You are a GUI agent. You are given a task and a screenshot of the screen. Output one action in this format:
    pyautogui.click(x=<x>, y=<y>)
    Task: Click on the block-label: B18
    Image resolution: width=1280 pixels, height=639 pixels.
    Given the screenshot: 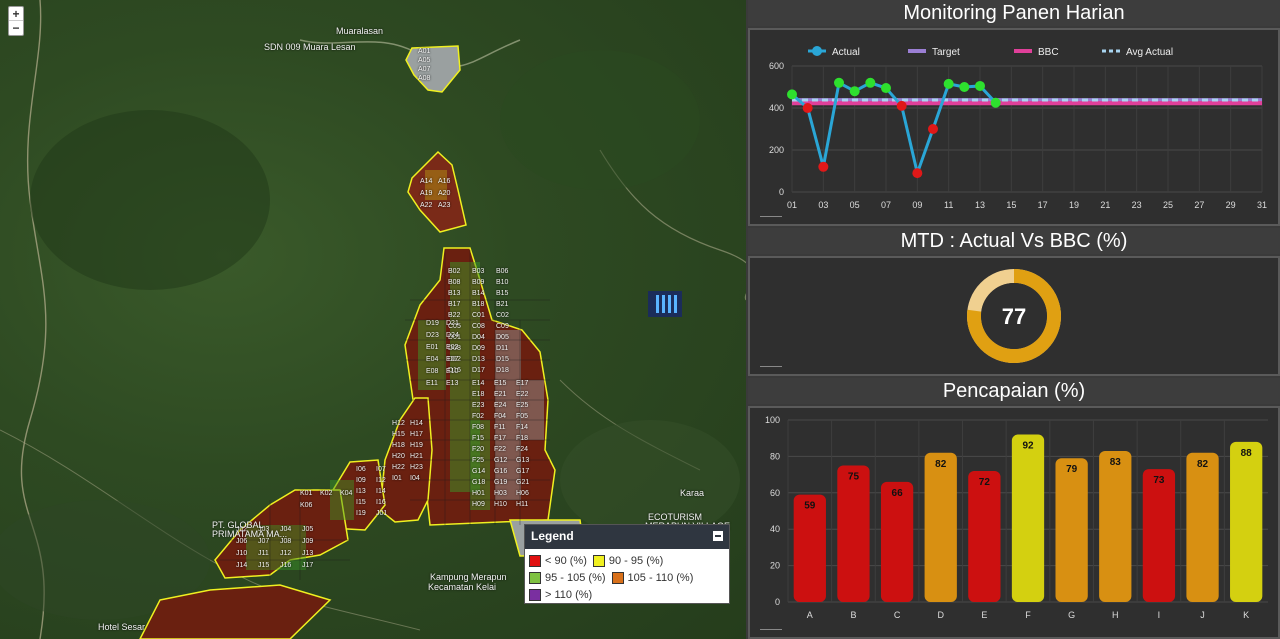 What is the action you would take?
    pyautogui.click(x=478, y=304)
    